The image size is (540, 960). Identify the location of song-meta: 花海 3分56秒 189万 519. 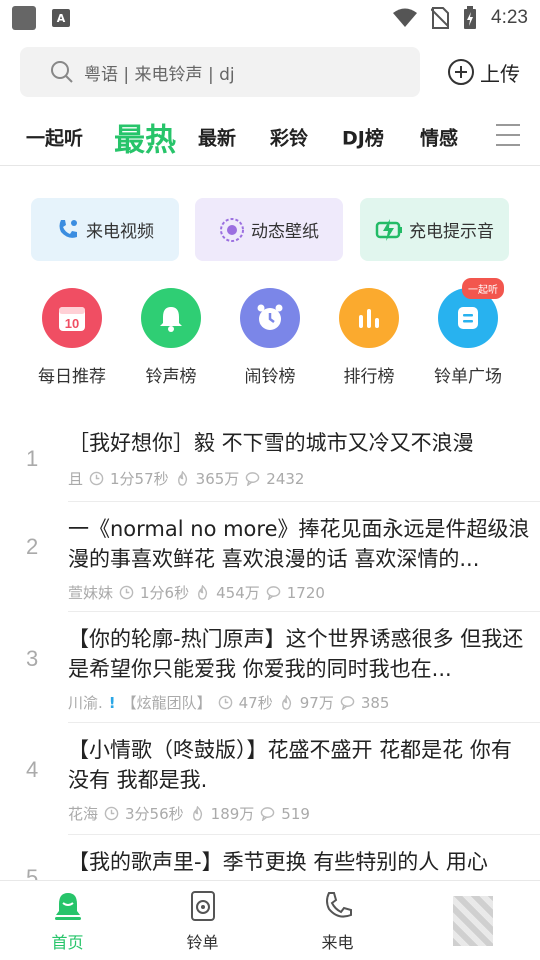
(189, 813).